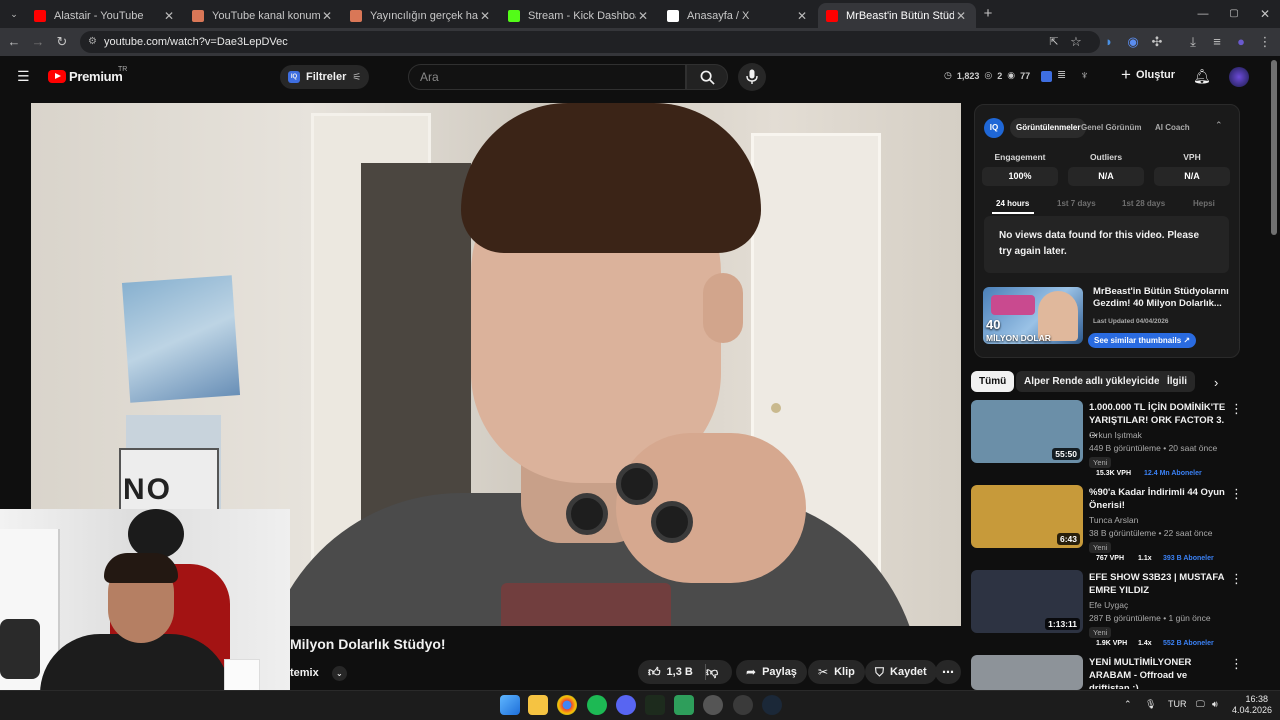 The image size is (1280, 720). Describe the element at coordinates (14, 42) in the screenshot. I see `back-icon: ←` at that location.